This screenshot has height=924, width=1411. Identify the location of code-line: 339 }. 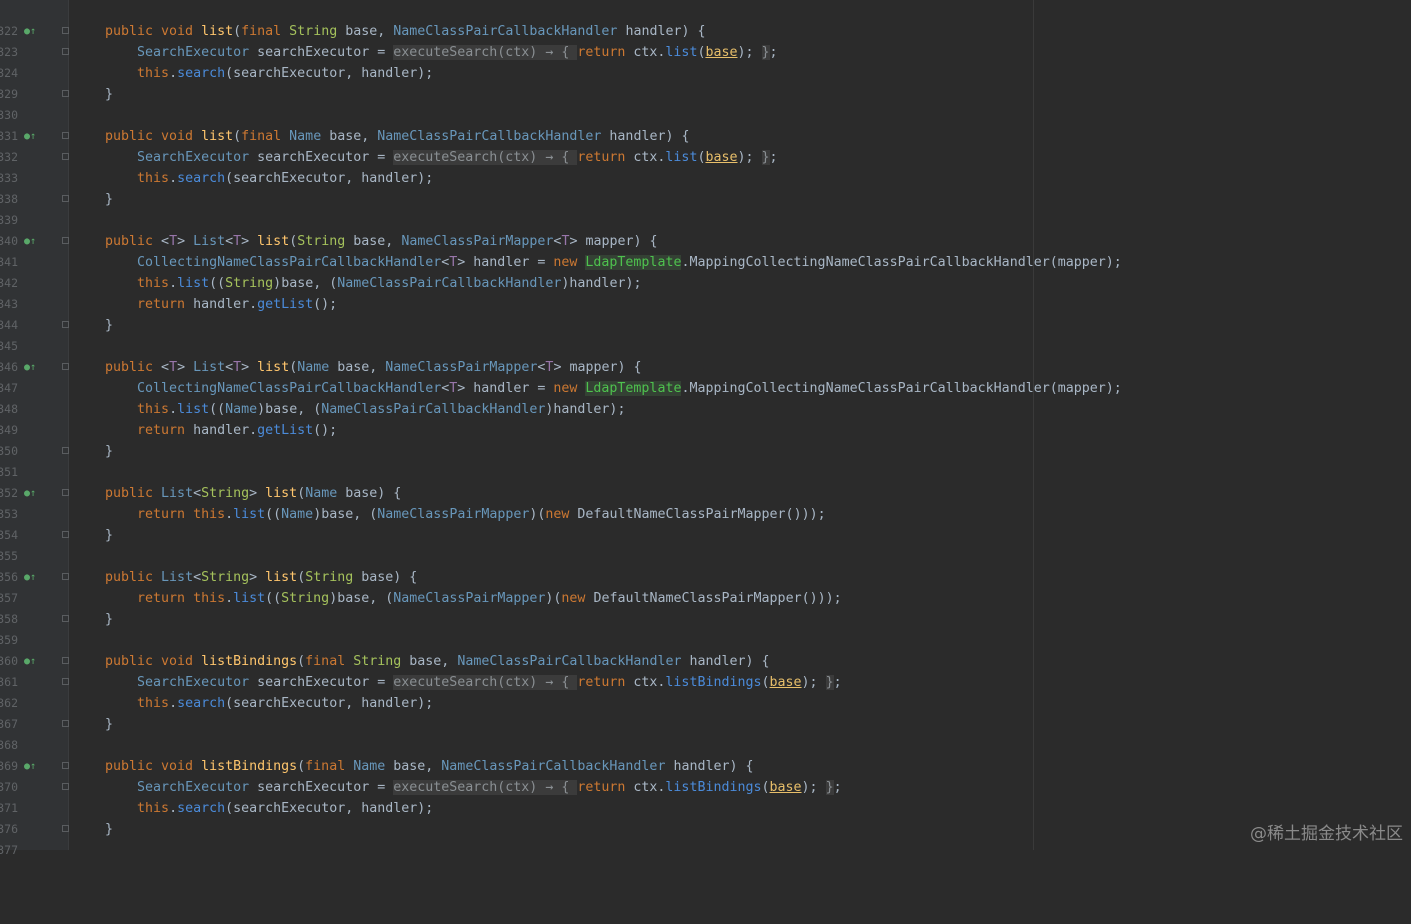
(705, 208).